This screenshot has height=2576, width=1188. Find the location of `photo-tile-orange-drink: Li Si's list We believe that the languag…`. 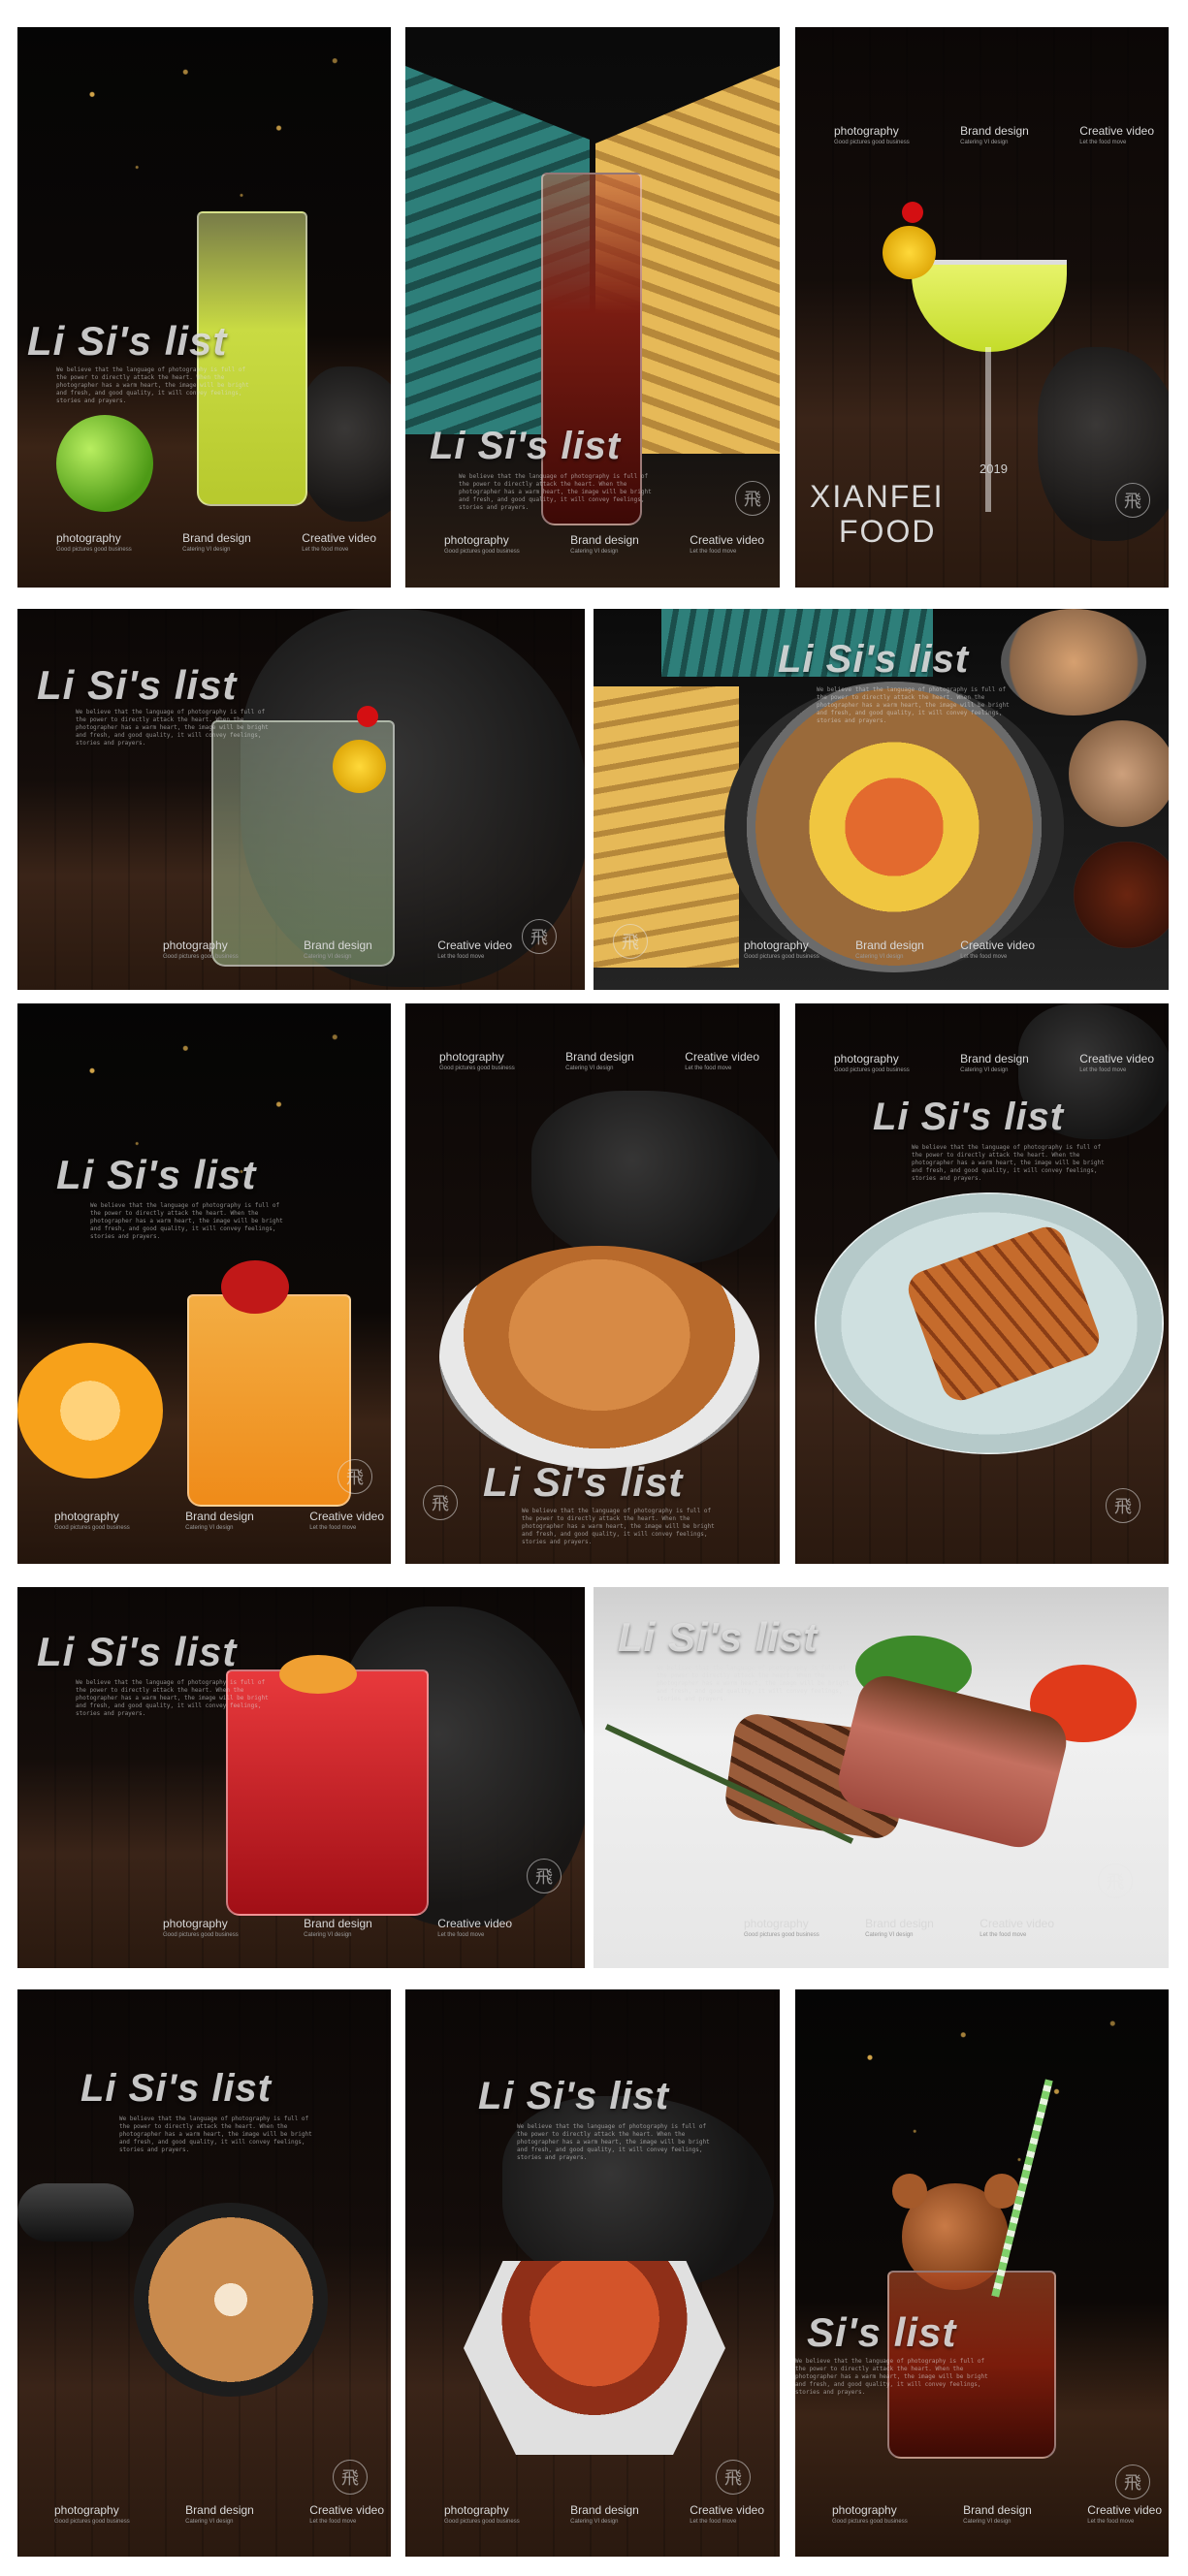

photo-tile-orange-drink: Li Si's list We believe that the languag… is located at coordinates (204, 1283).